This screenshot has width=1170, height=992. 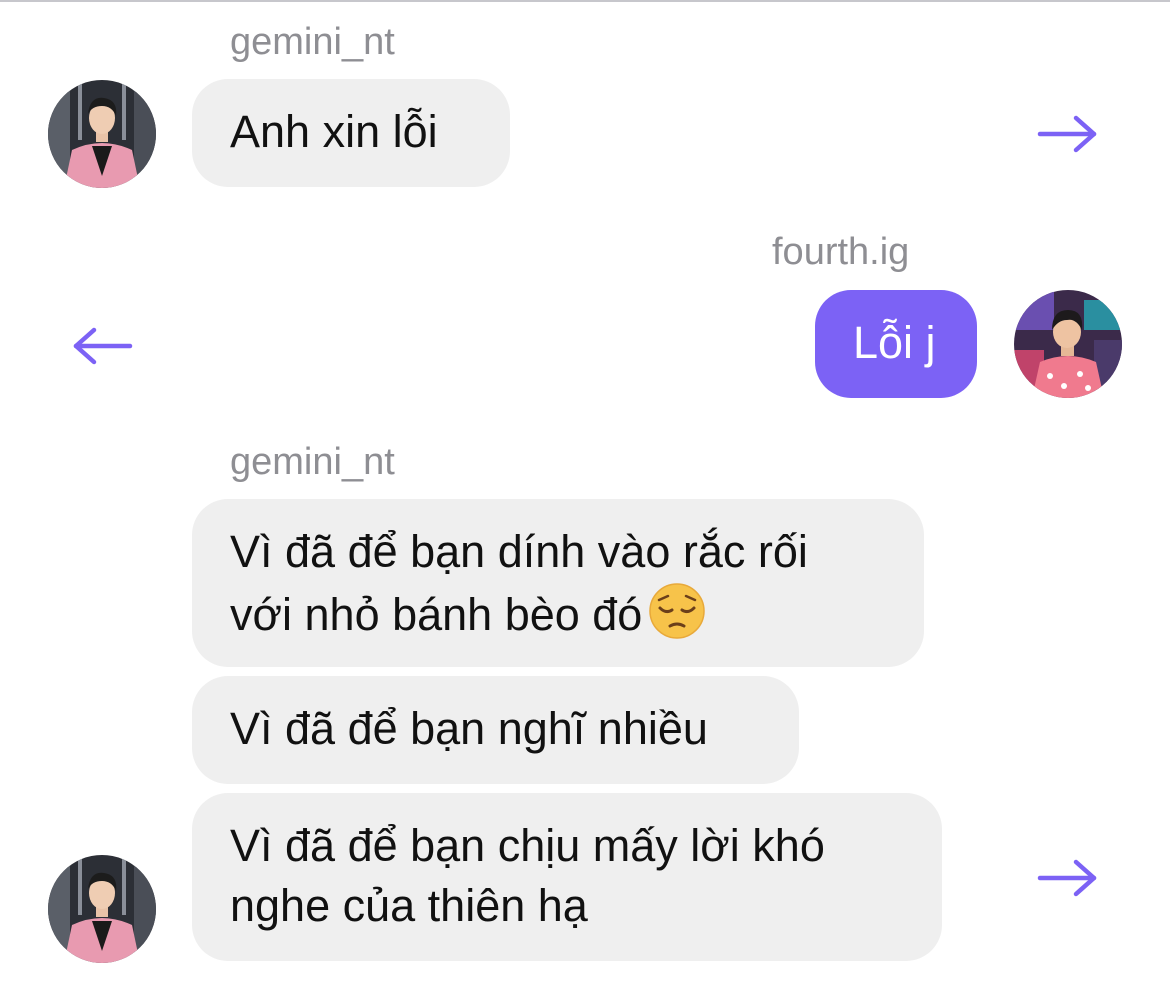 What do you see at coordinates (585, 1) in the screenshot?
I see `top-divider` at bounding box center [585, 1].